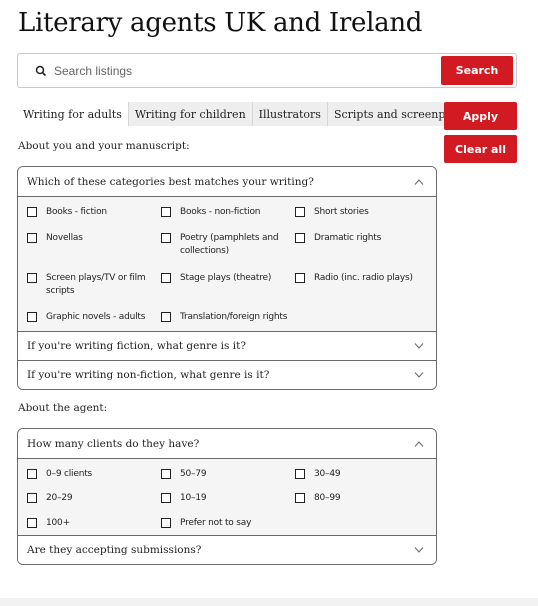  What do you see at coordinates (477, 70) in the screenshot?
I see `search-button: Search` at bounding box center [477, 70].